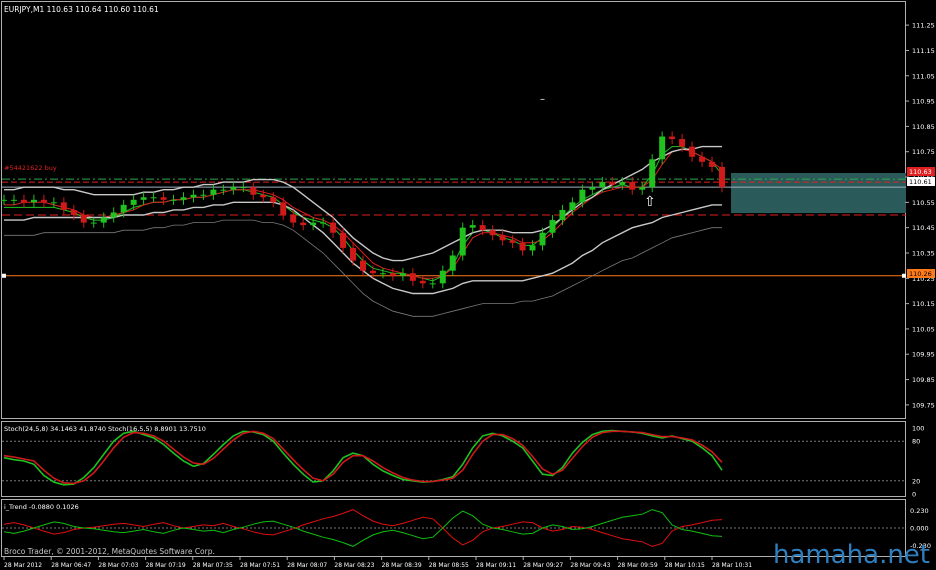 Image resolution: width=936 pixels, height=570 pixels. I want to click on order-label: #54421622 buy, so click(30, 168).